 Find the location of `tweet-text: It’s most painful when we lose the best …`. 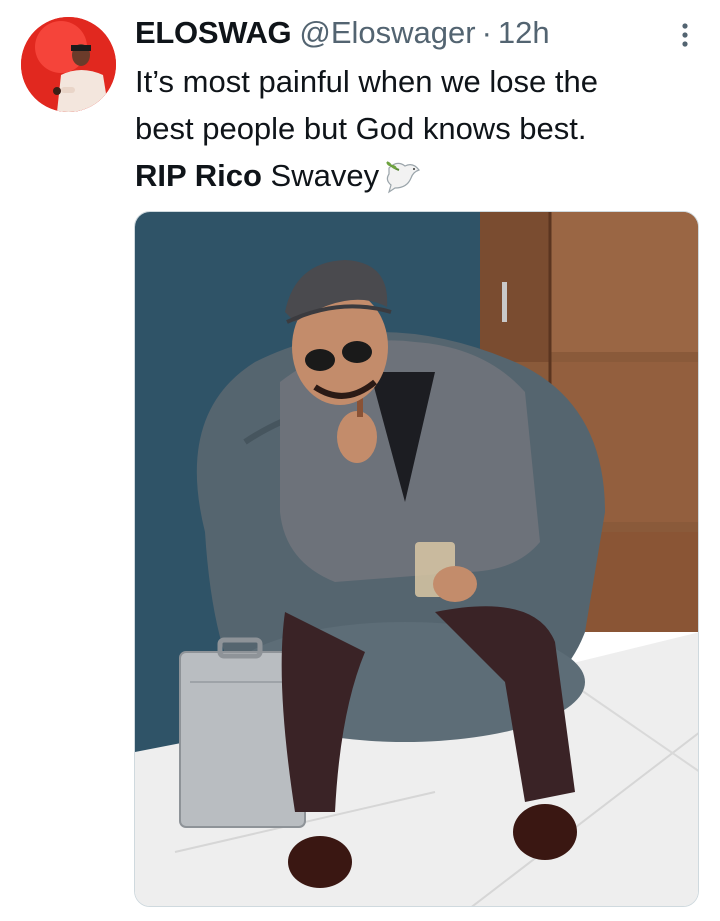

tweet-text: It’s most painful when we lose the best … is located at coordinates (420, 132).